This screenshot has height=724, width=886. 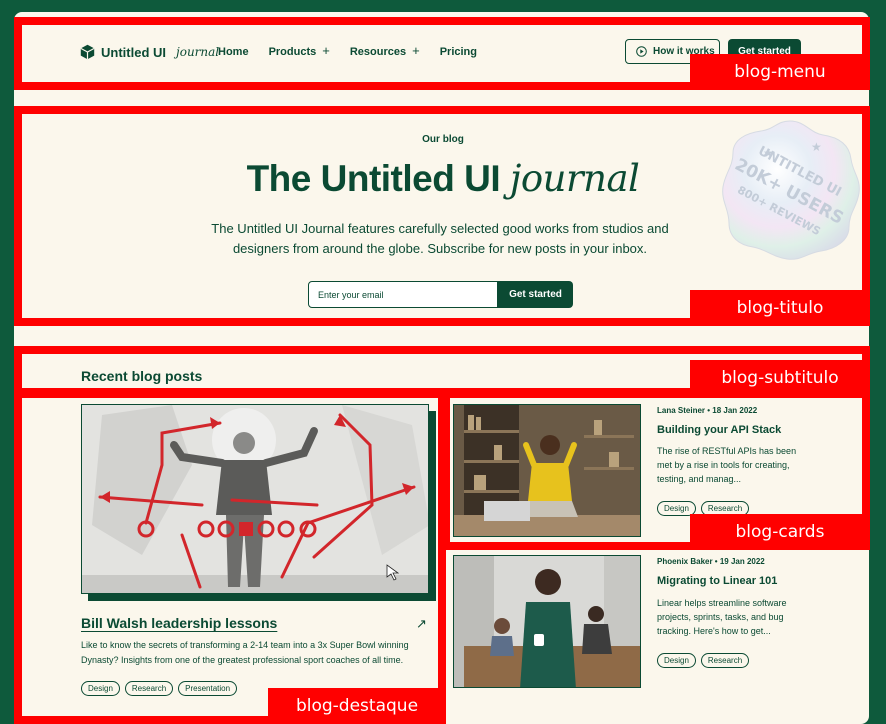 I want to click on annotation-label-cards: blog-cards, so click(x=780, y=532).